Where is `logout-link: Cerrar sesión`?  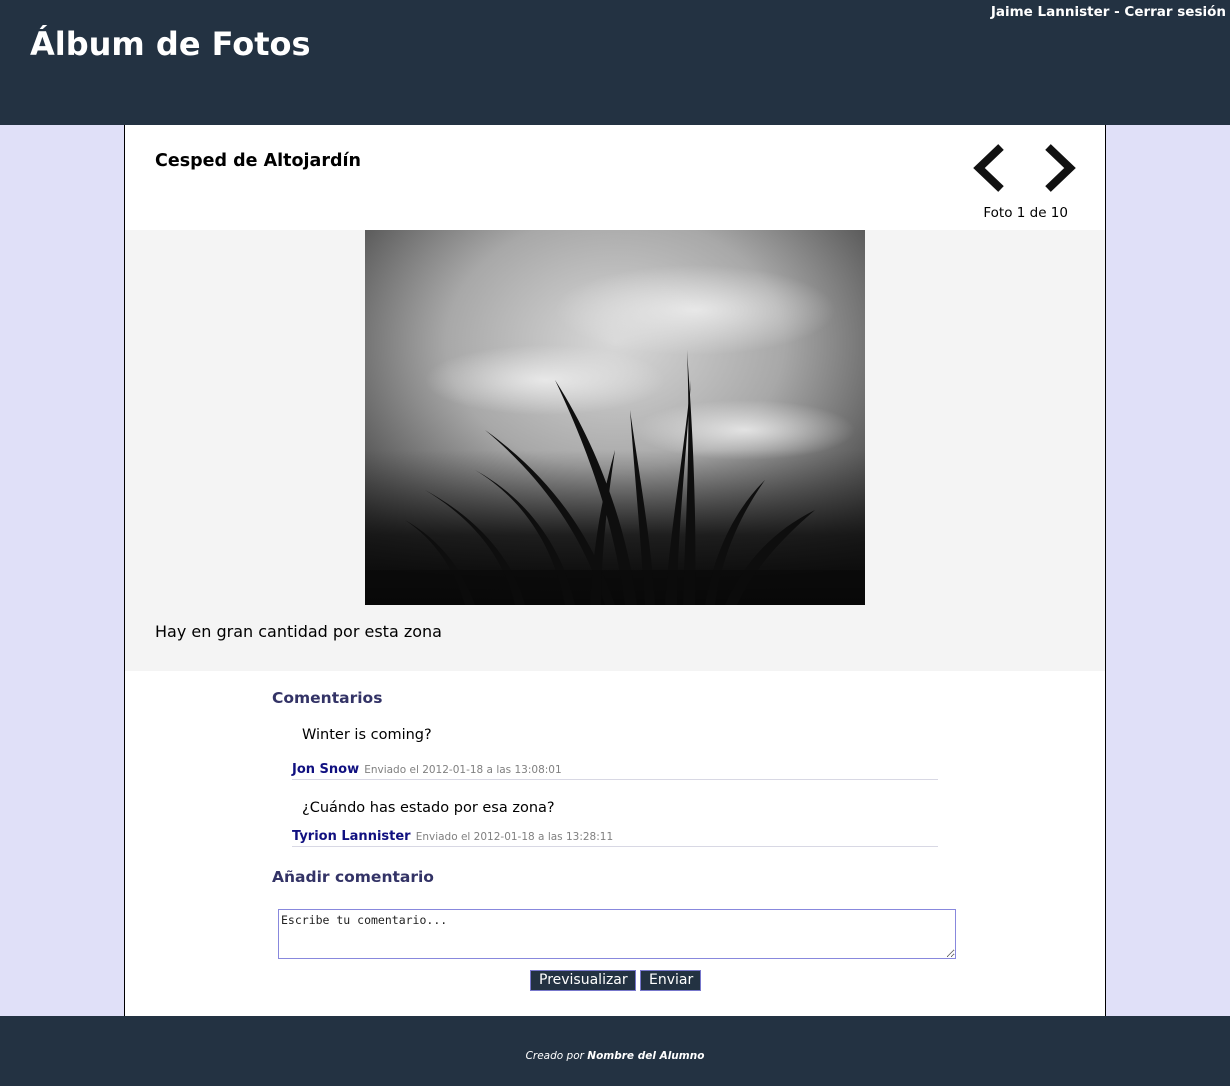 logout-link: Cerrar sesión is located at coordinates (1175, 12).